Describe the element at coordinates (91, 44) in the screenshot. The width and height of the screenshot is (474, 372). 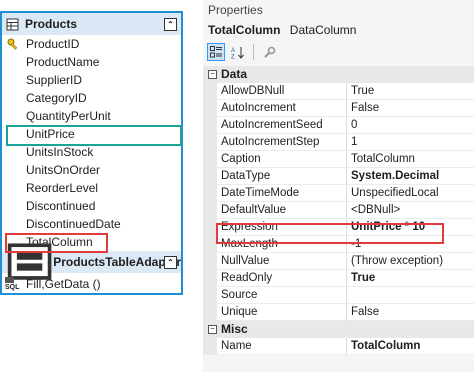
I see `column-item: ProductID` at that location.